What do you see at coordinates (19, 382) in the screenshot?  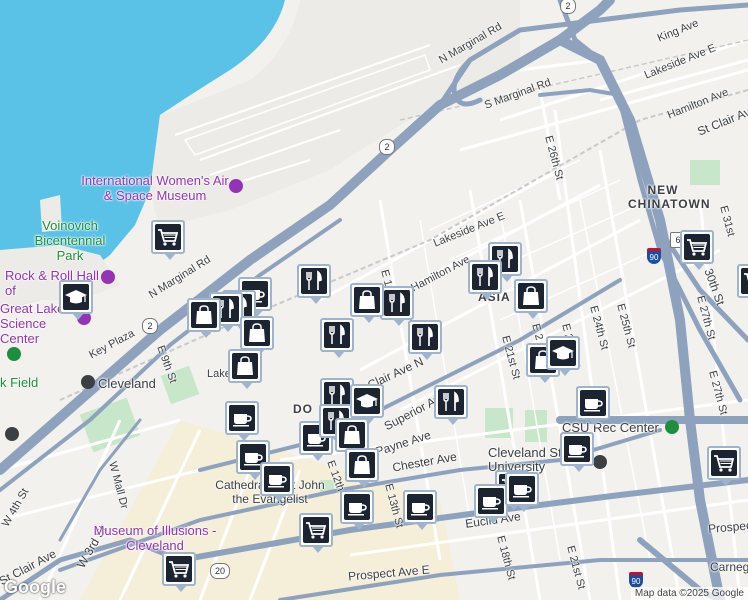 I see `k-field-label: k Field` at bounding box center [19, 382].